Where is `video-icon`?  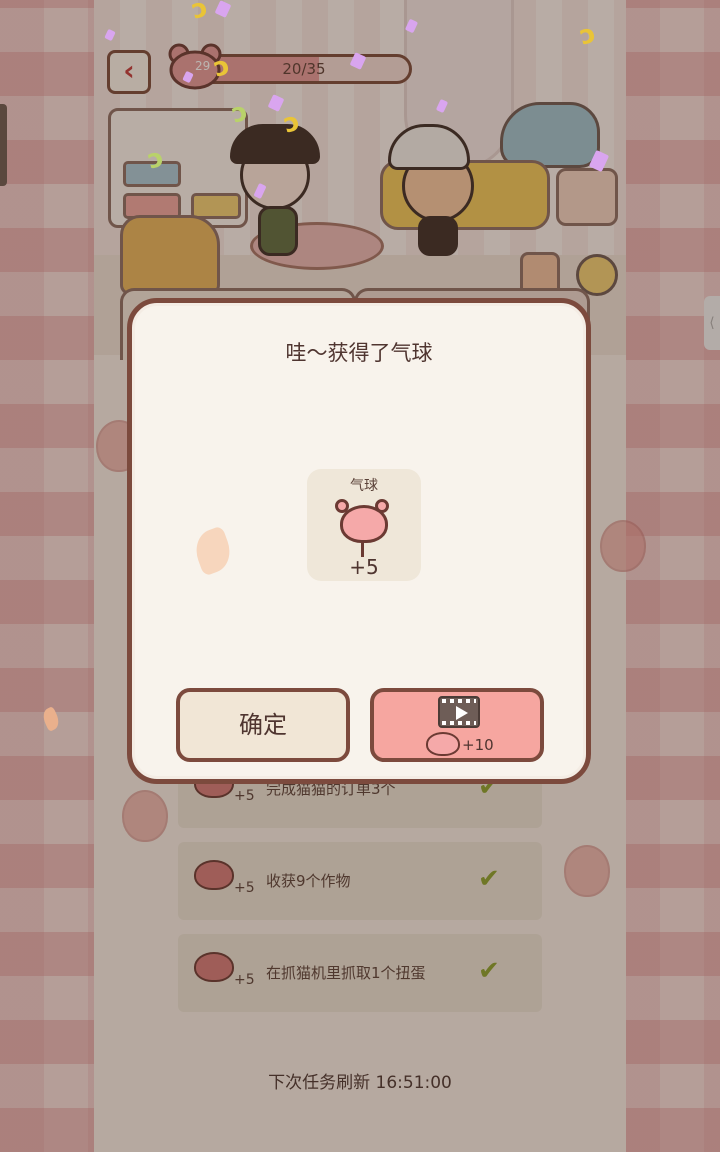
video-icon is located at coordinates (459, 712).